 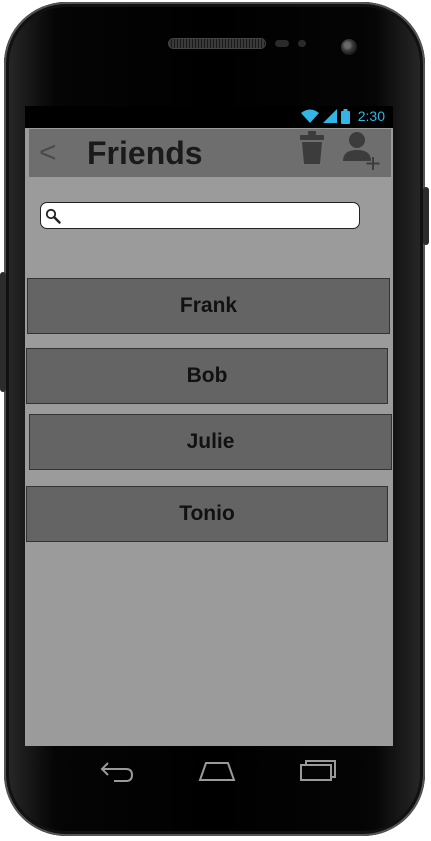 I want to click on friend-item-frank: Frank, so click(x=208, y=306).